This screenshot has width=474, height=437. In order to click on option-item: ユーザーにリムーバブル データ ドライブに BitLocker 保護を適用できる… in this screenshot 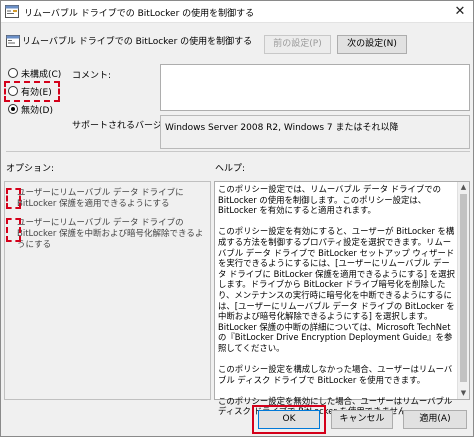, I will do `click(100, 198)`.